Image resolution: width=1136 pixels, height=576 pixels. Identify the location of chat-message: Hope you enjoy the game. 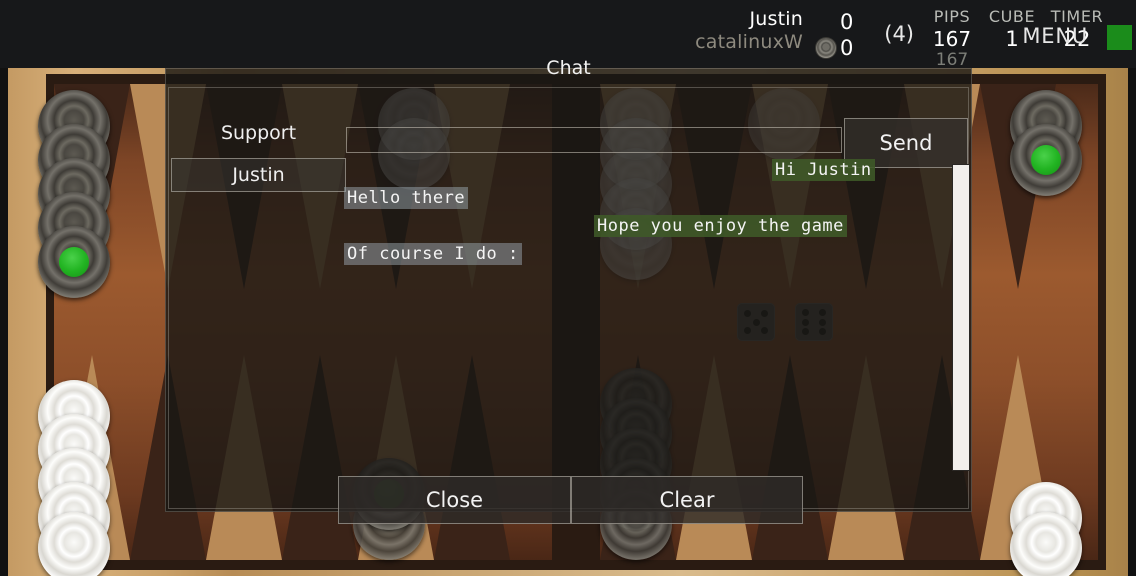
(720, 226).